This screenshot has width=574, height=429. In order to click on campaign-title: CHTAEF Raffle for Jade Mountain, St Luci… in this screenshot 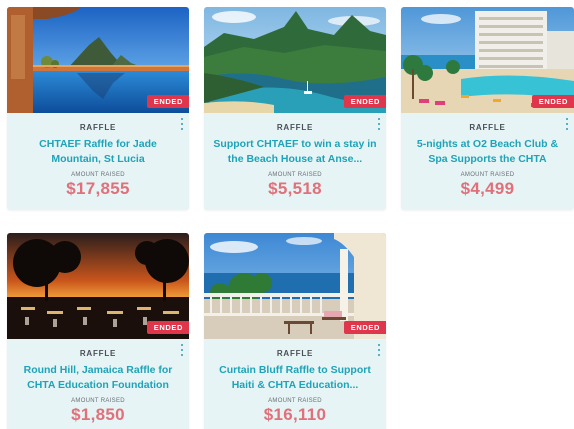, I will do `click(98, 152)`.